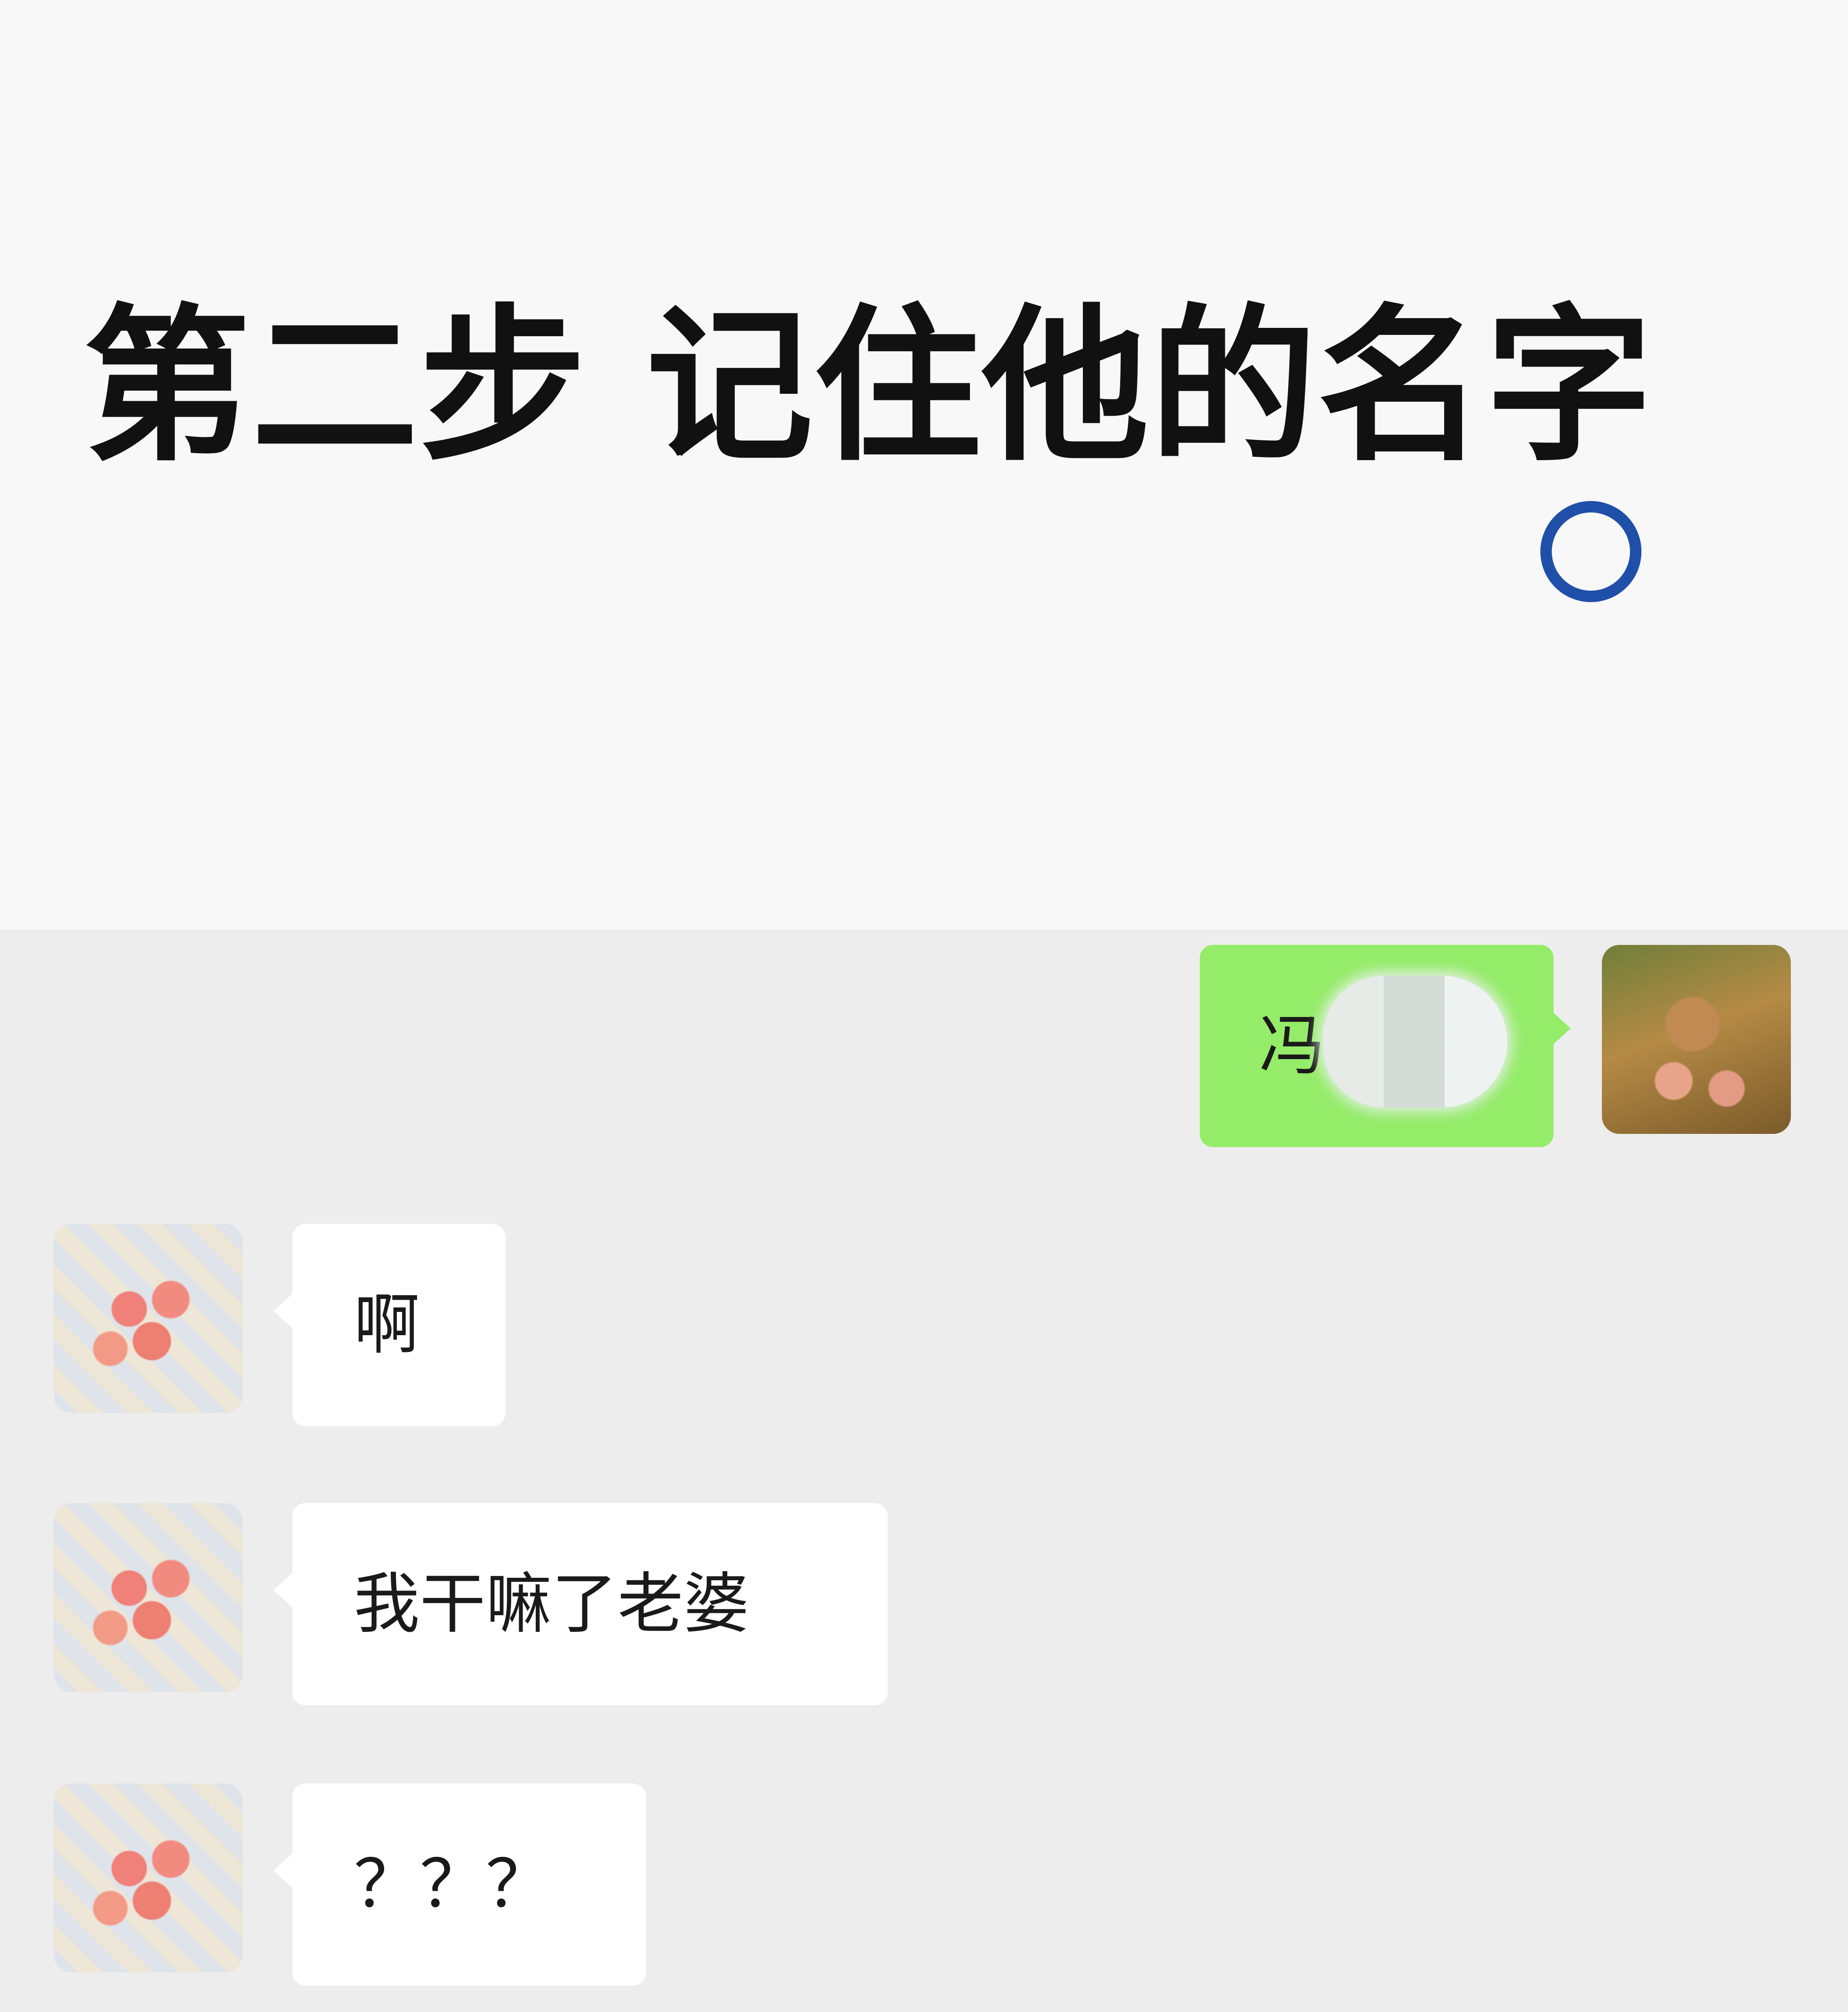 The width and height of the screenshot is (1848, 2012). I want to click on redaction-mosaic, so click(1415, 1042).